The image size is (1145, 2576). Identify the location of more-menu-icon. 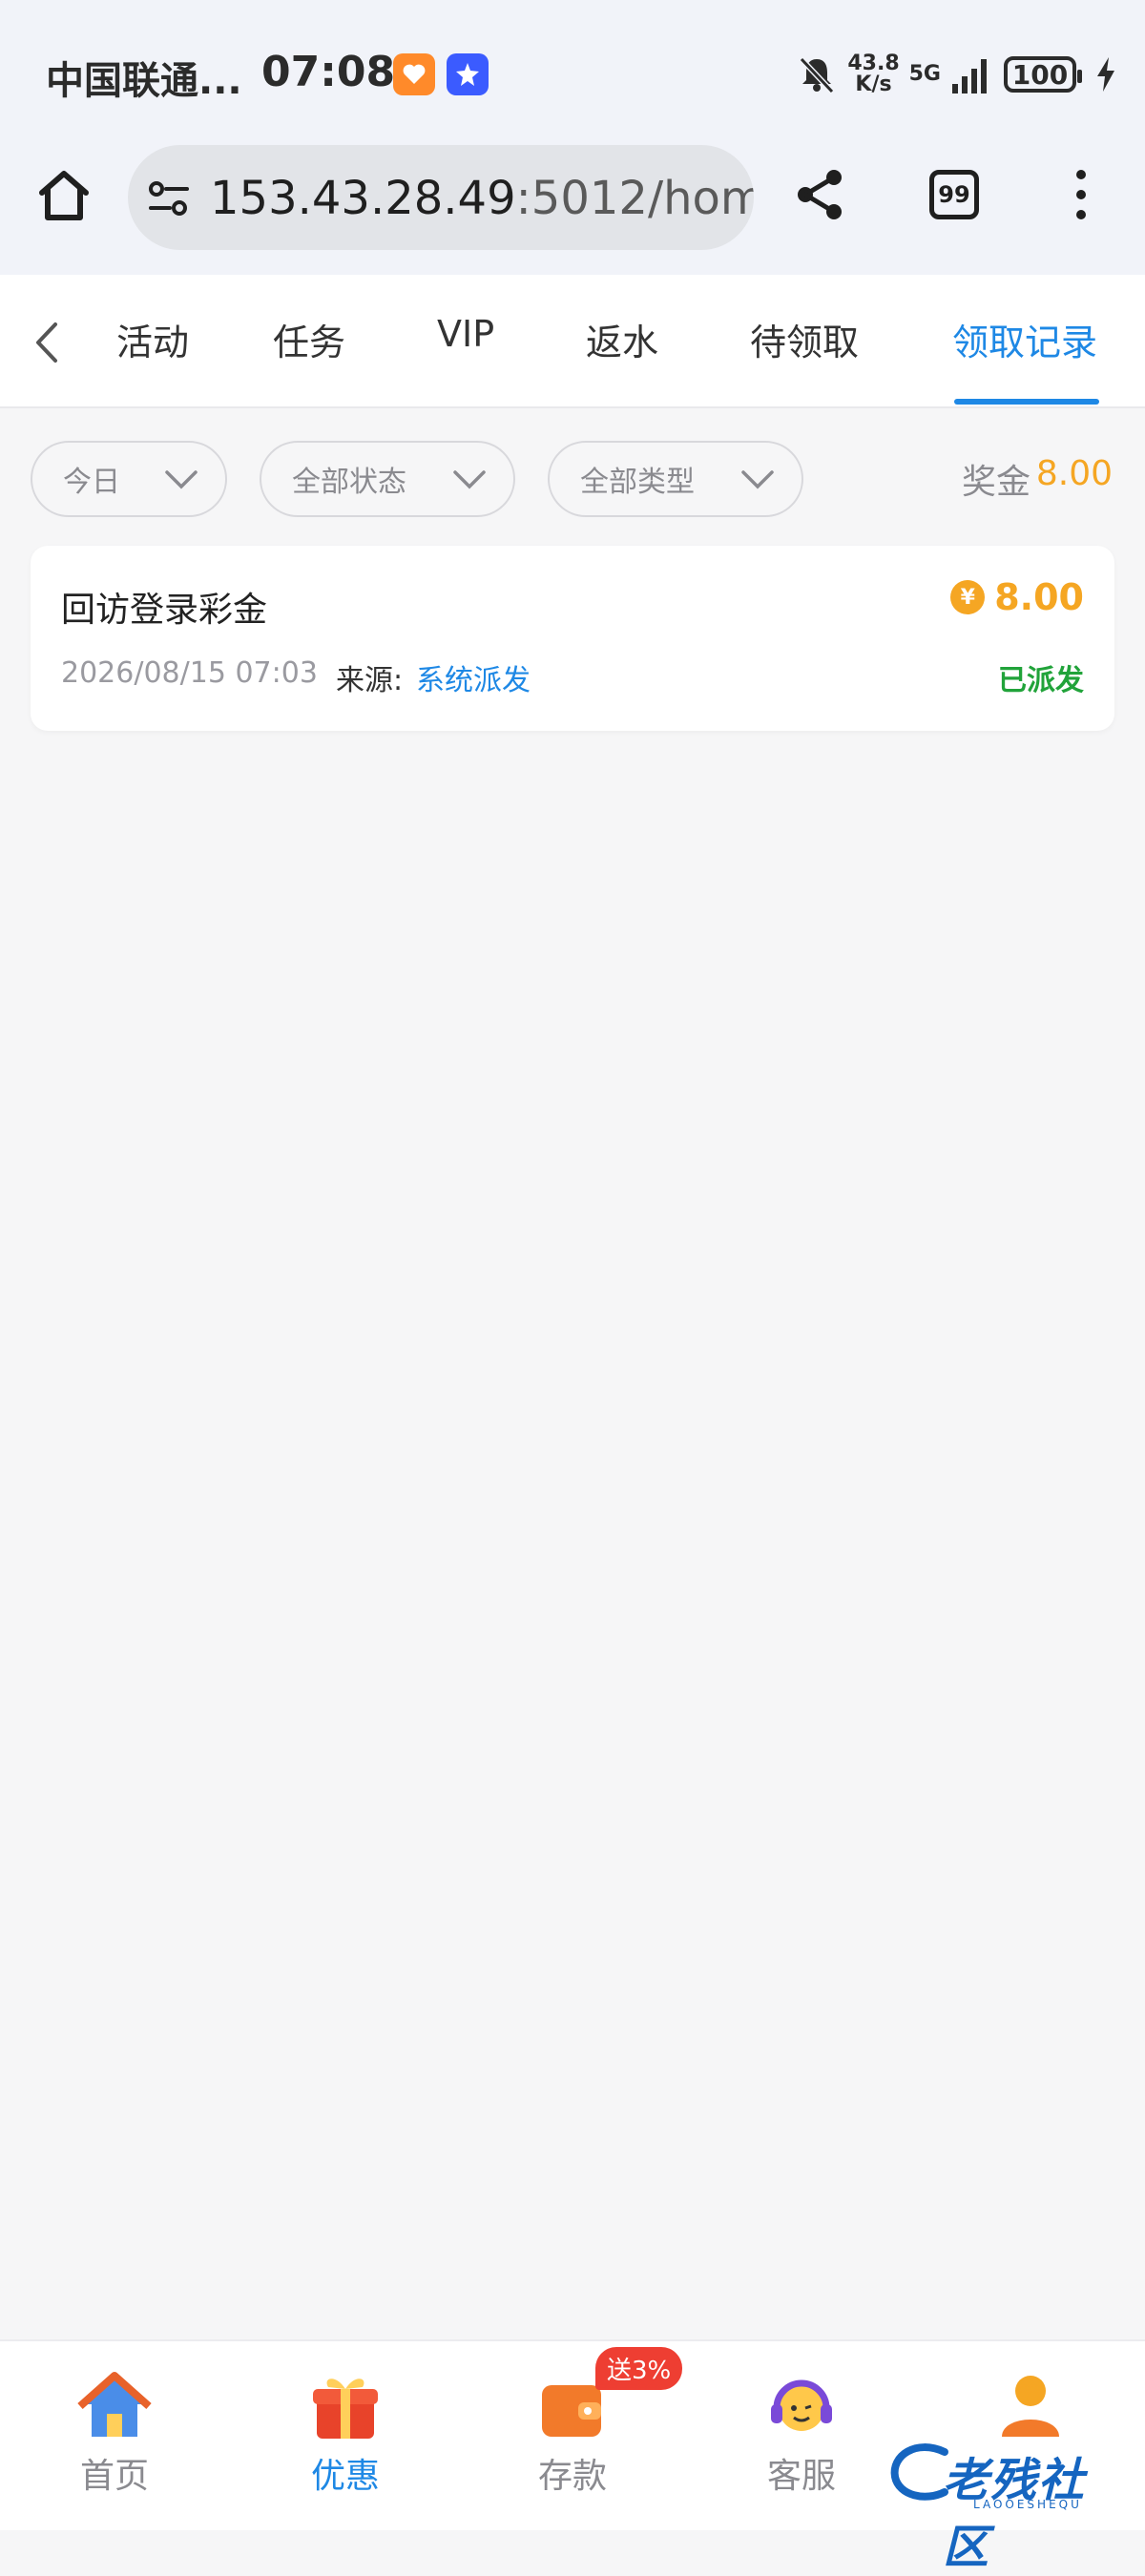
(1081, 198).